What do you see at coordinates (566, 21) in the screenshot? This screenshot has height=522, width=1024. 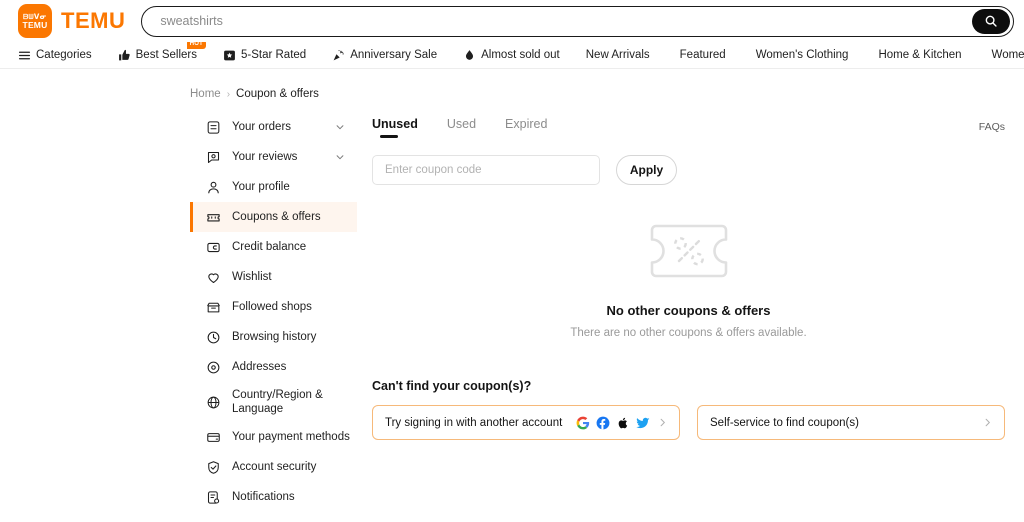 I see `search-input` at bounding box center [566, 21].